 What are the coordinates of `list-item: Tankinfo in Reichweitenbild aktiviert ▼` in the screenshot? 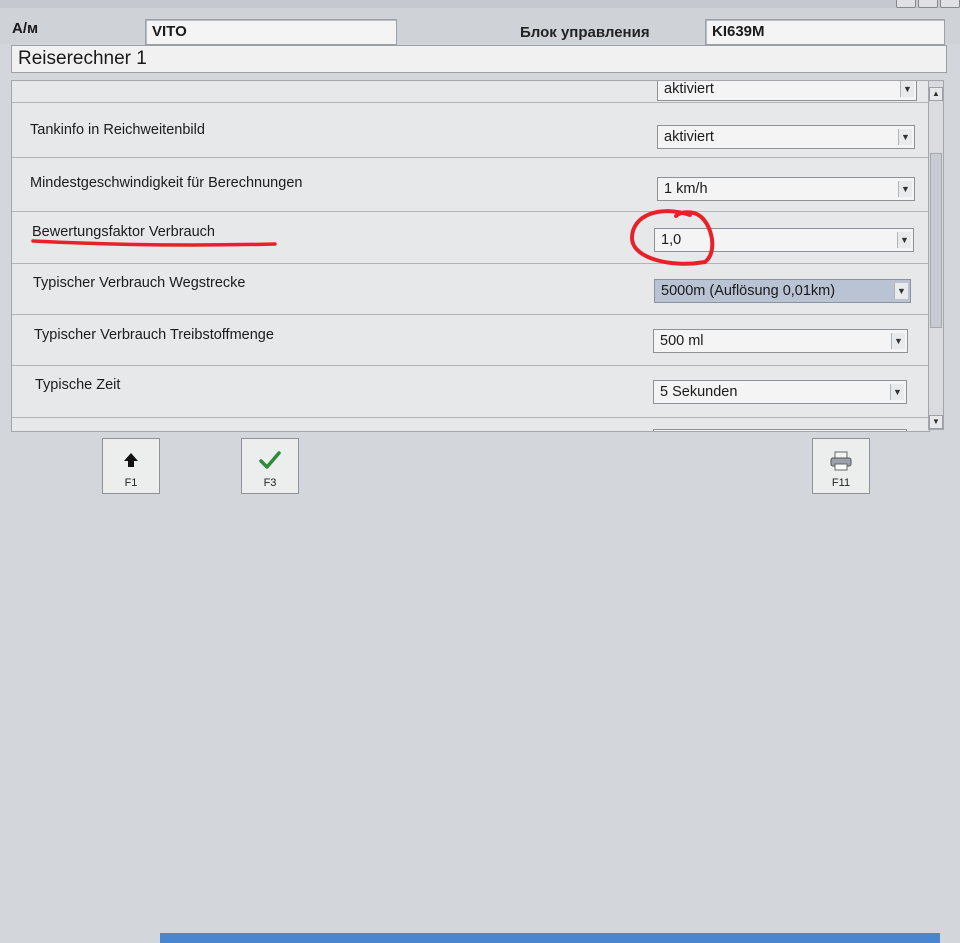 It's located at (470, 130).